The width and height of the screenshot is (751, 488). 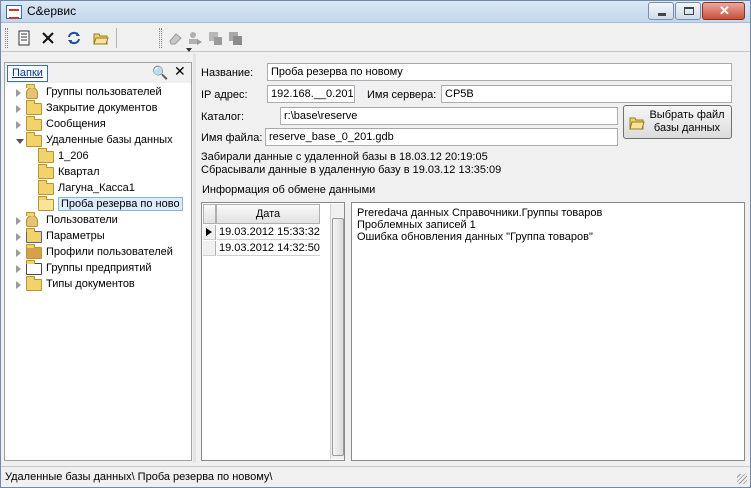 What do you see at coordinates (98, 73) in the screenshot?
I see `folder-pane-header: Папки 🔍 ✕` at bounding box center [98, 73].